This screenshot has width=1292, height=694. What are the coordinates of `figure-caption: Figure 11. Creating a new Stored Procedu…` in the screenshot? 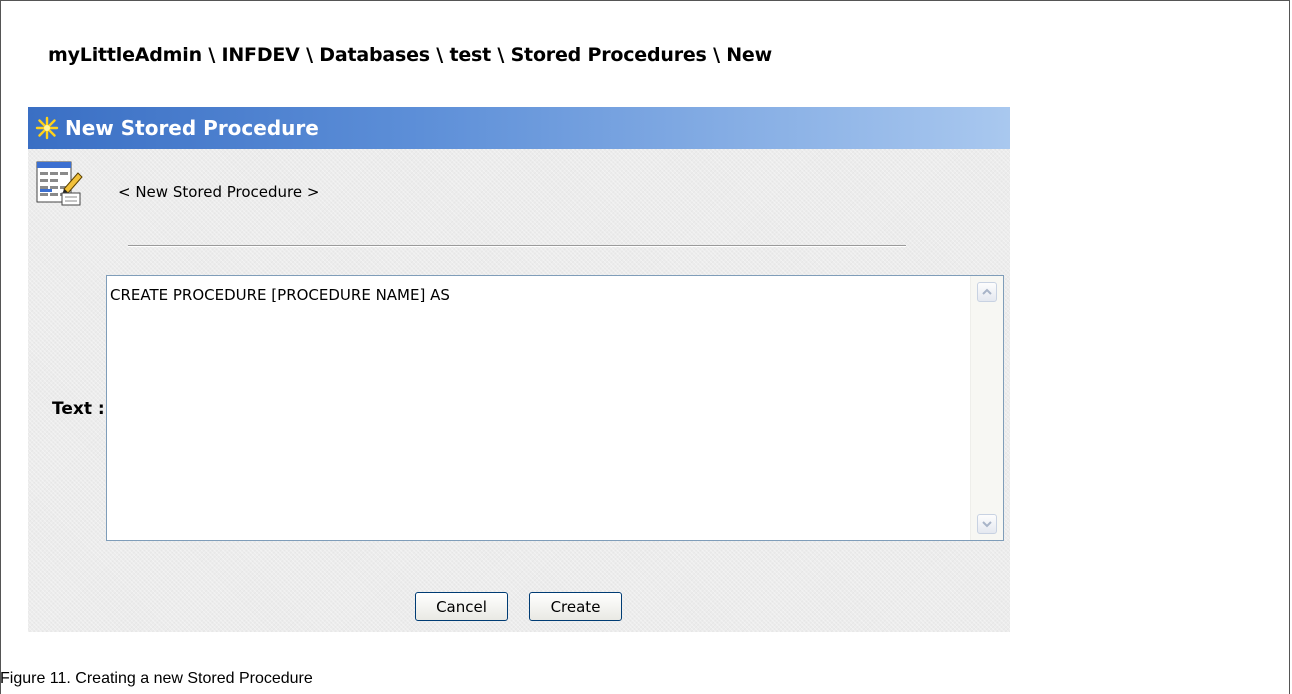 It's located at (156, 678).